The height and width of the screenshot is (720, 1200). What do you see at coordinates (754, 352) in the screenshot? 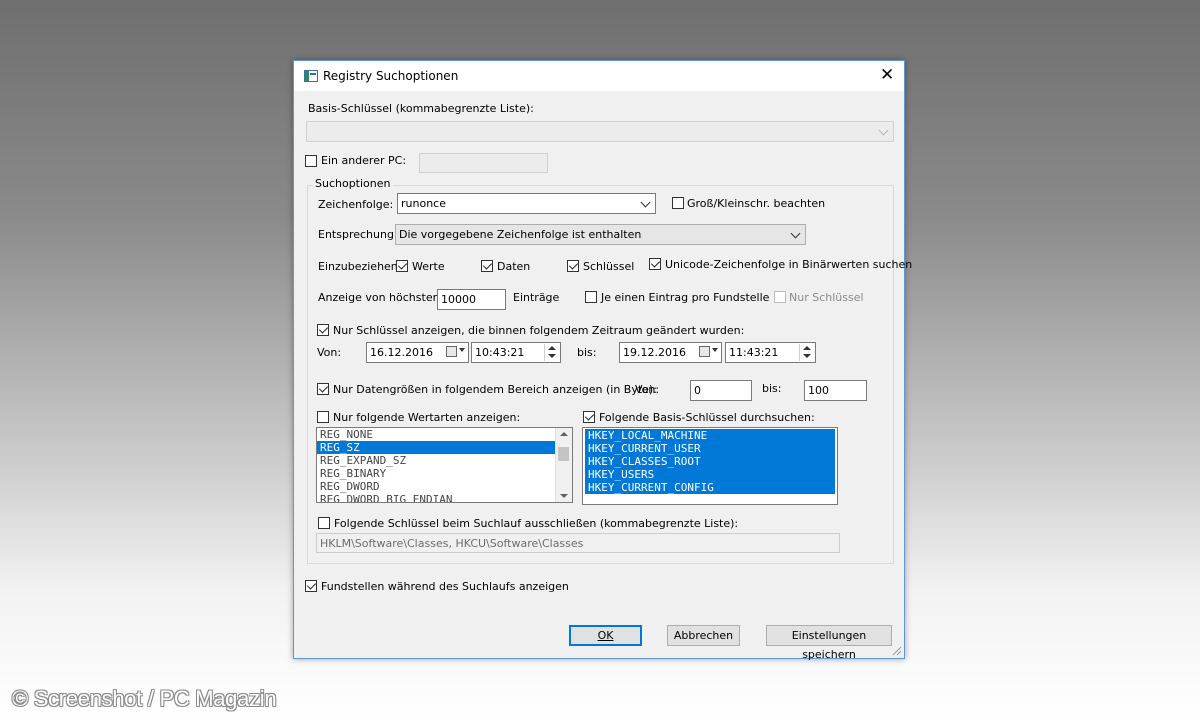
I see `to-time-value: 11:43:21` at bounding box center [754, 352].